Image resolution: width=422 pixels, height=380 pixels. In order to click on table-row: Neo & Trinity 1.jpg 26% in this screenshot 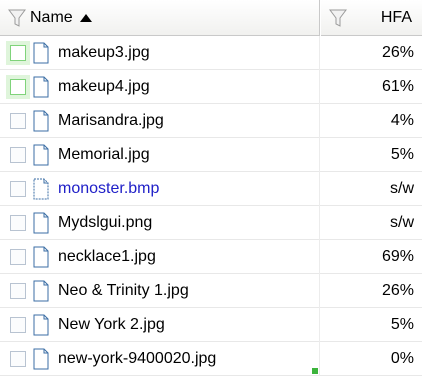, I will do `click(211, 290)`.